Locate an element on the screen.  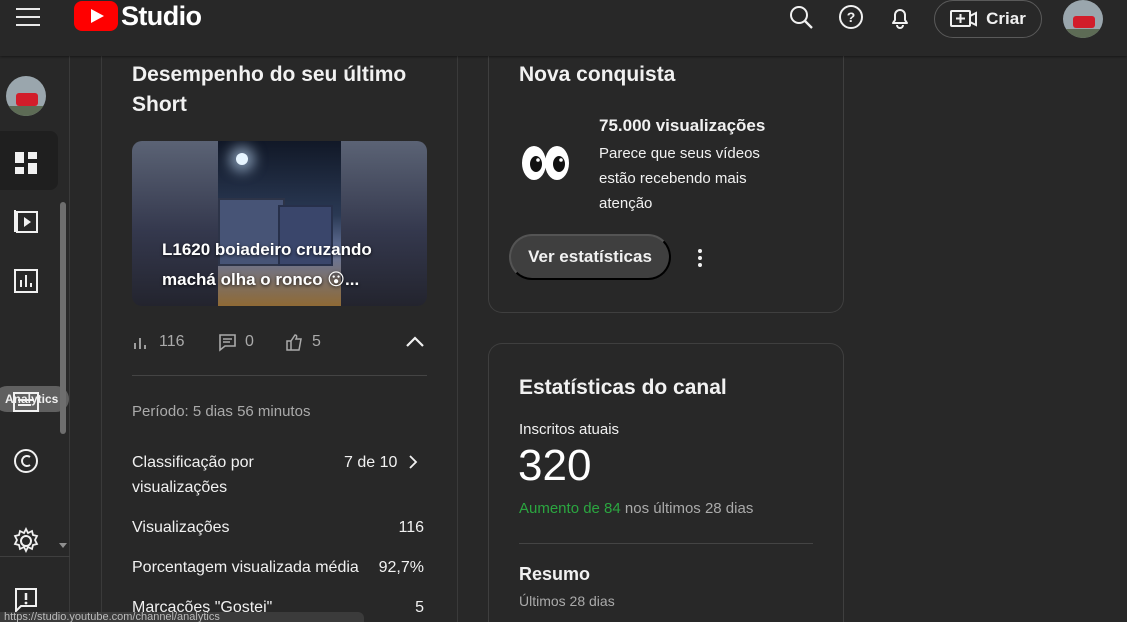
comments-stat: 0 is located at coordinates (236, 342).